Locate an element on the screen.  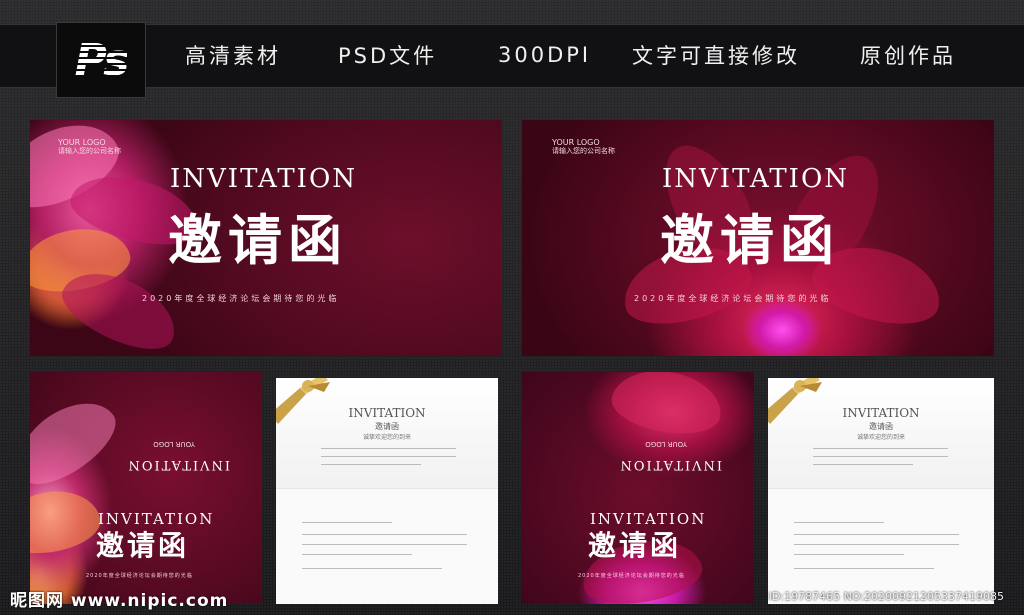
nipic-watermark: 昵图网 www.nipic.com is located at coordinates (119, 601).